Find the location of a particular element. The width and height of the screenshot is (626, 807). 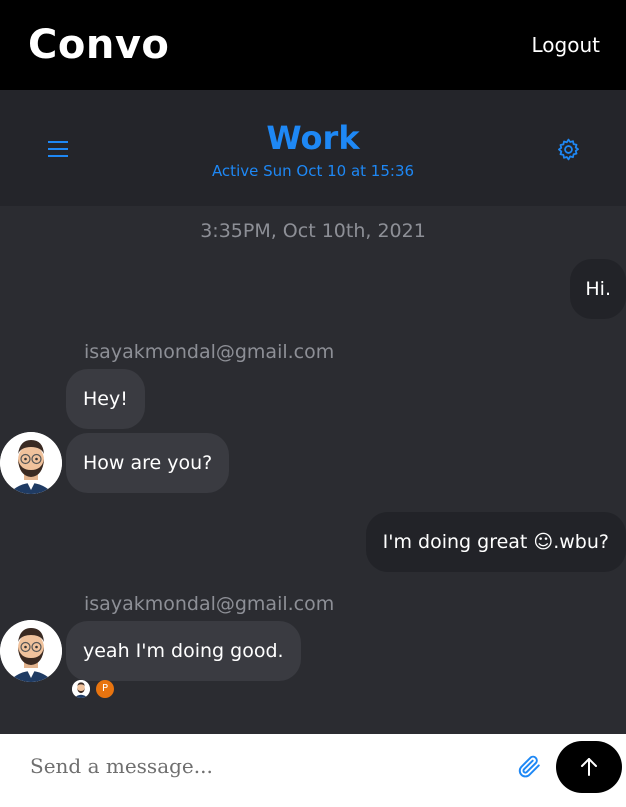

message-input is located at coordinates (265, 766).